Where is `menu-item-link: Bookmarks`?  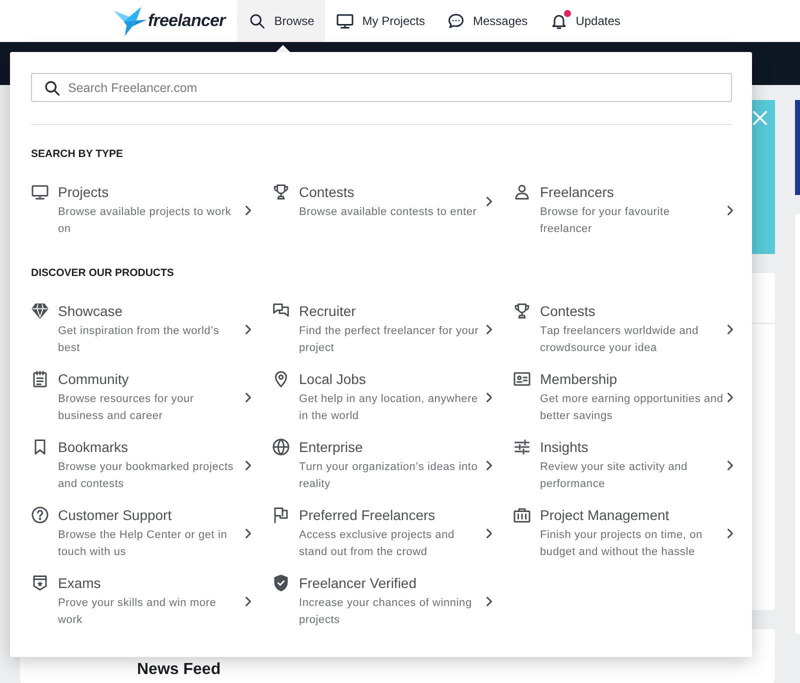
menu-item-link: Bookmarks is located at coordinates (93, 447).